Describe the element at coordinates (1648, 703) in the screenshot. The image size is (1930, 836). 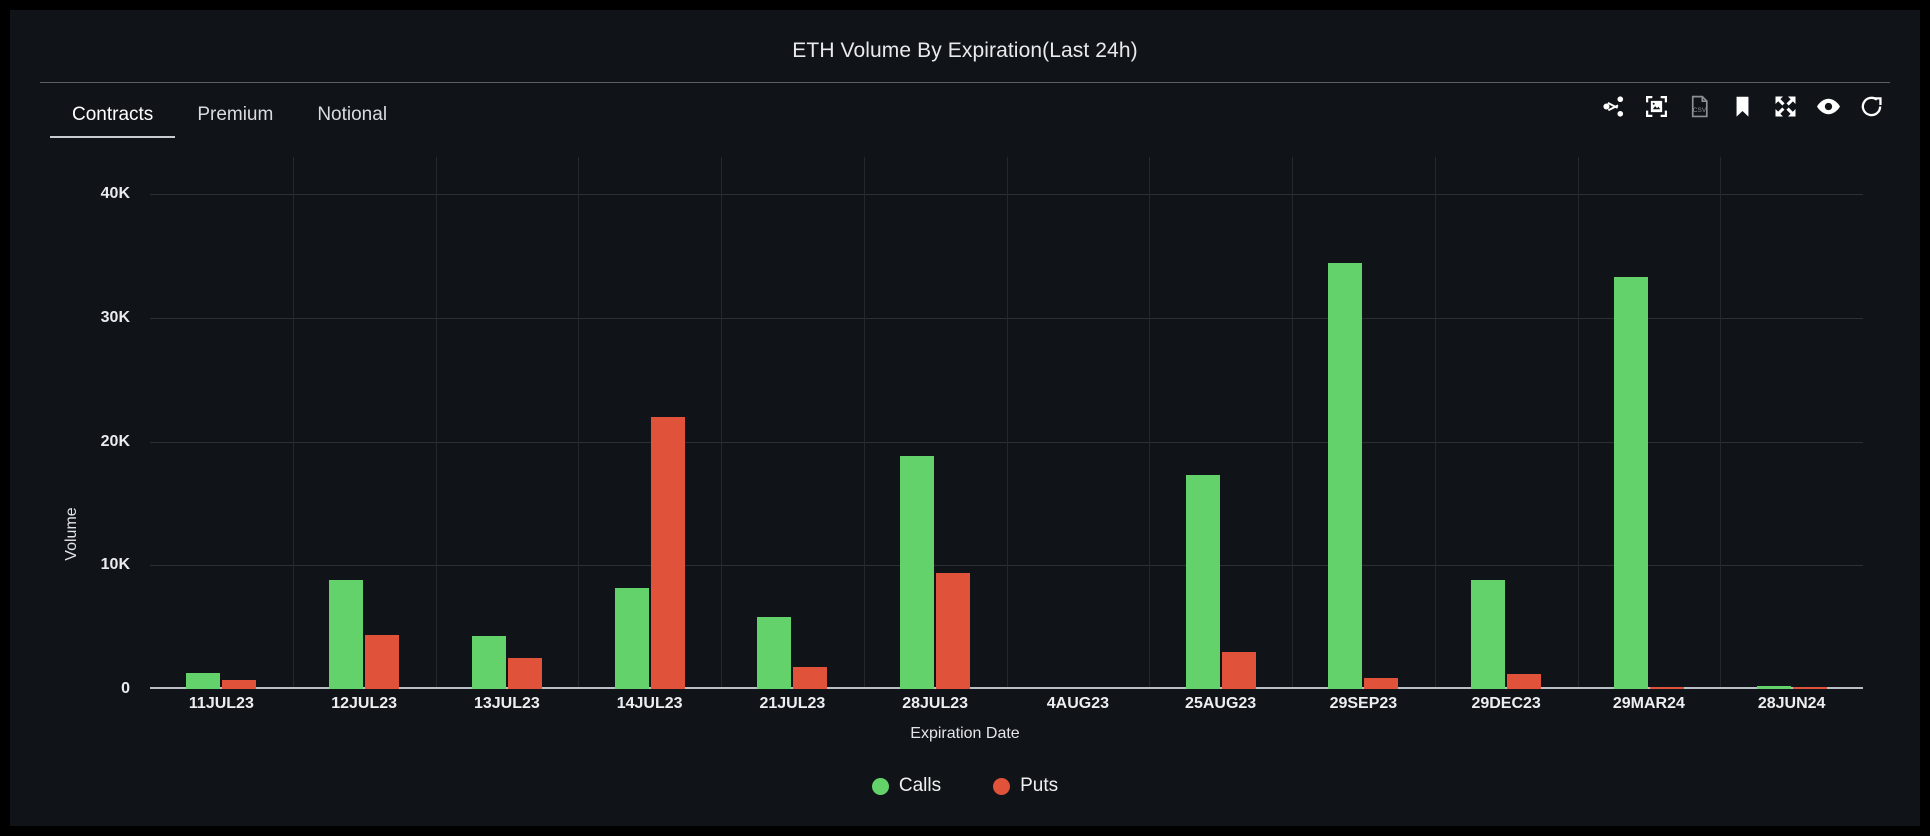
I see `x-axis-tick-label: 29MAR24` at that location.